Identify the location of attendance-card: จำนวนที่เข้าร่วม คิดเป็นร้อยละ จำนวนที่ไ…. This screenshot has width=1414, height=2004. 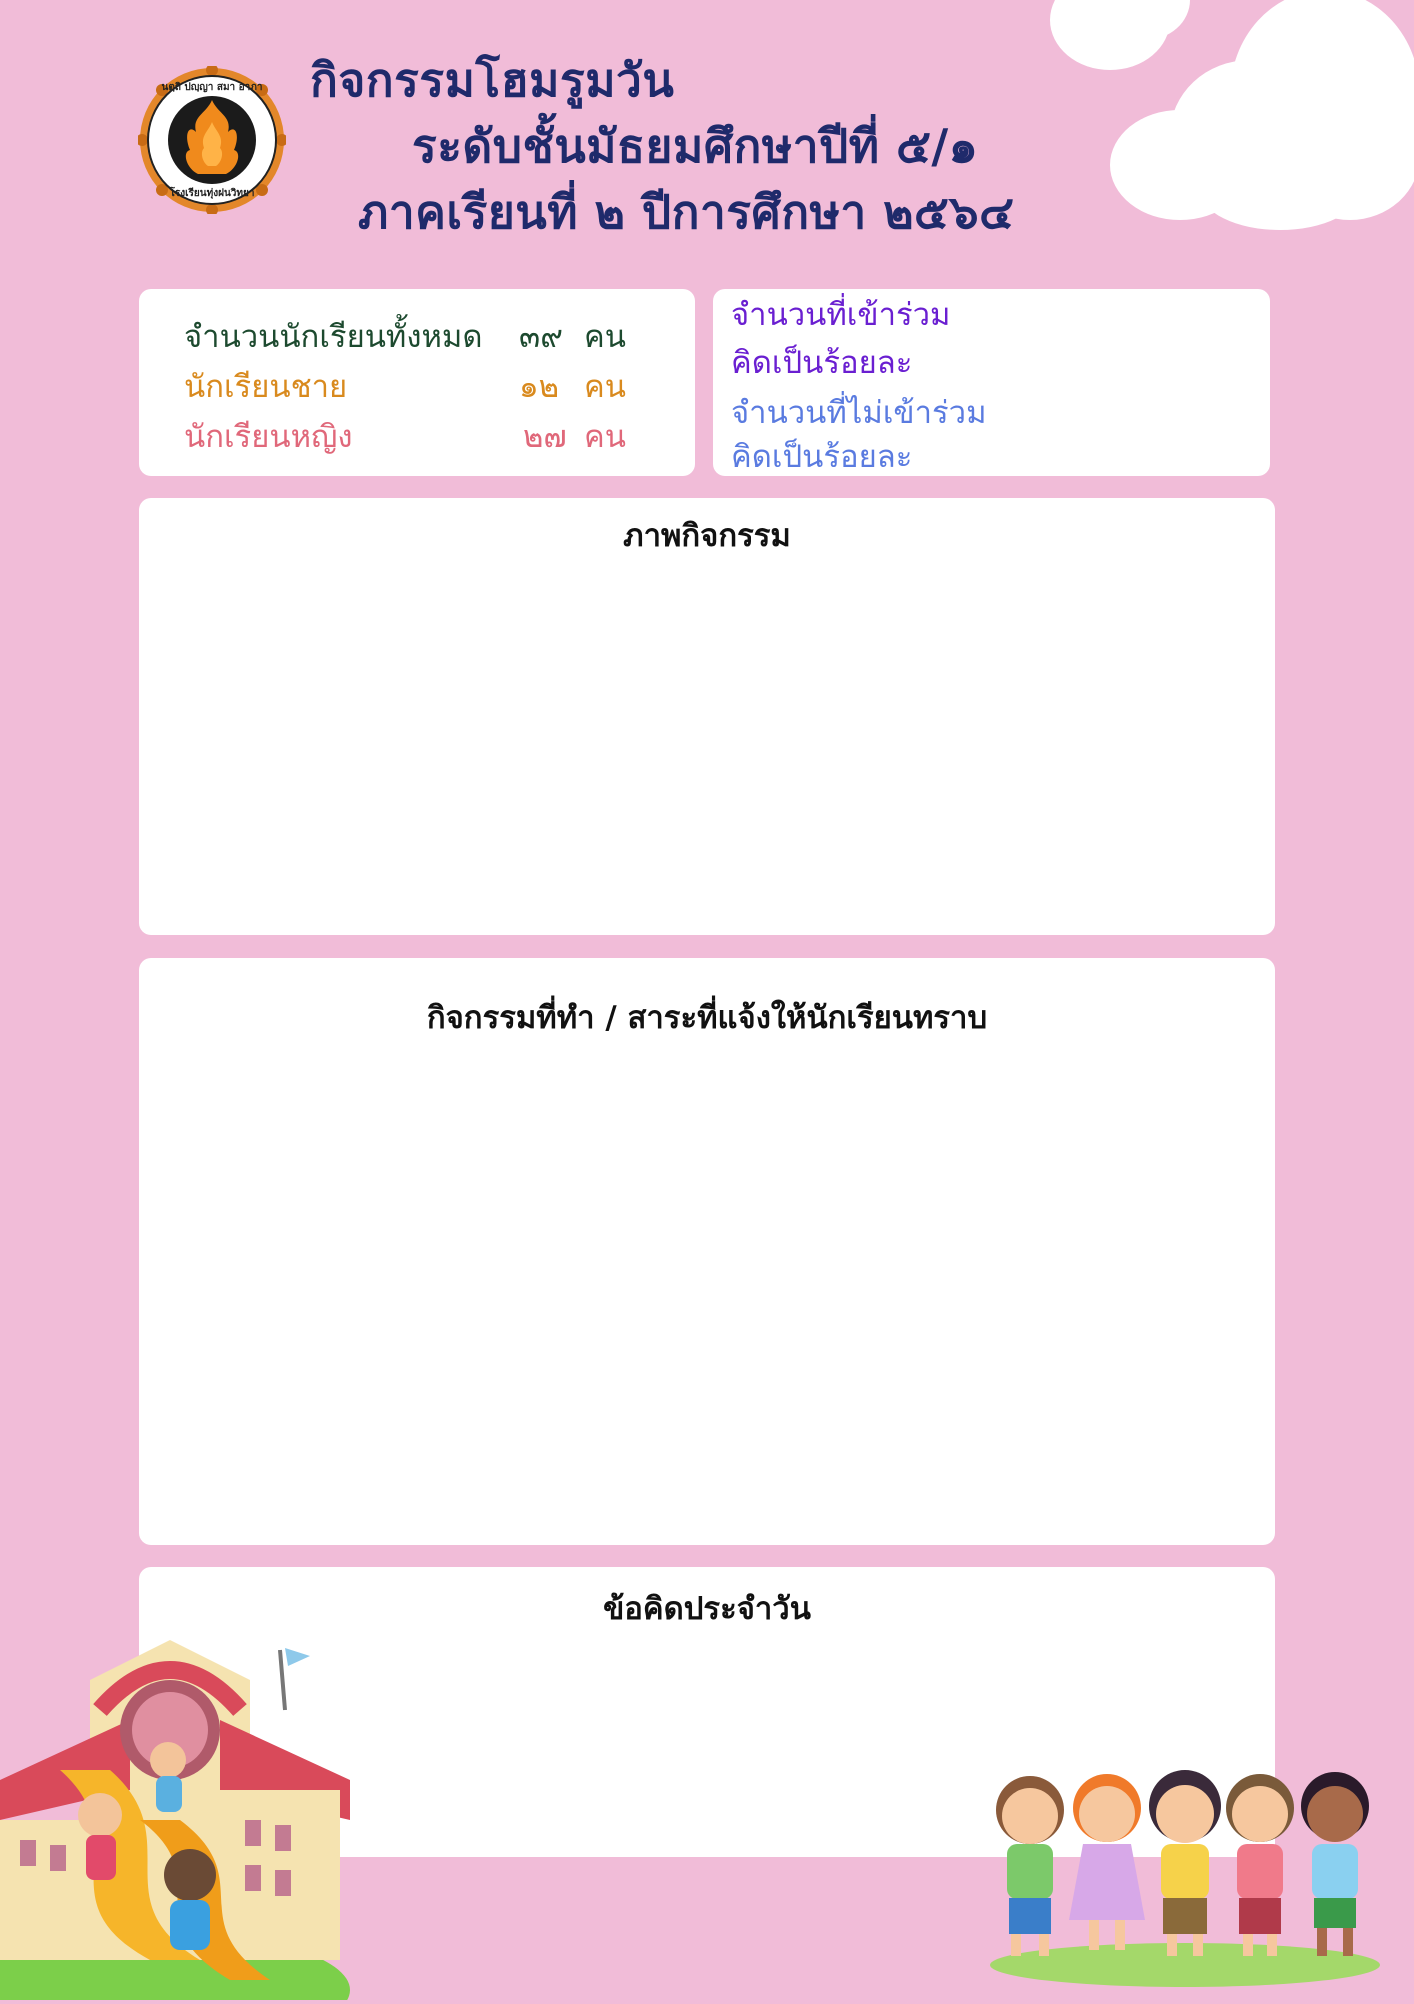
(991, 382).